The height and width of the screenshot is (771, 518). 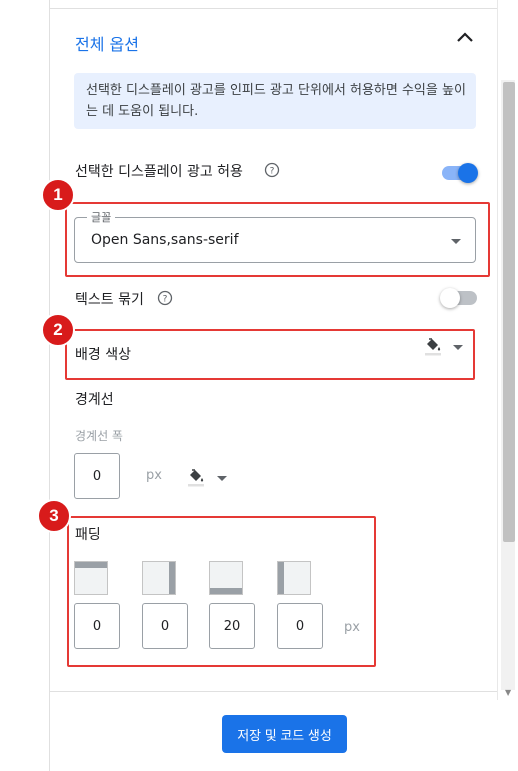 I want to click on dropdown-arrow-icon, so click(x=222, y=478).